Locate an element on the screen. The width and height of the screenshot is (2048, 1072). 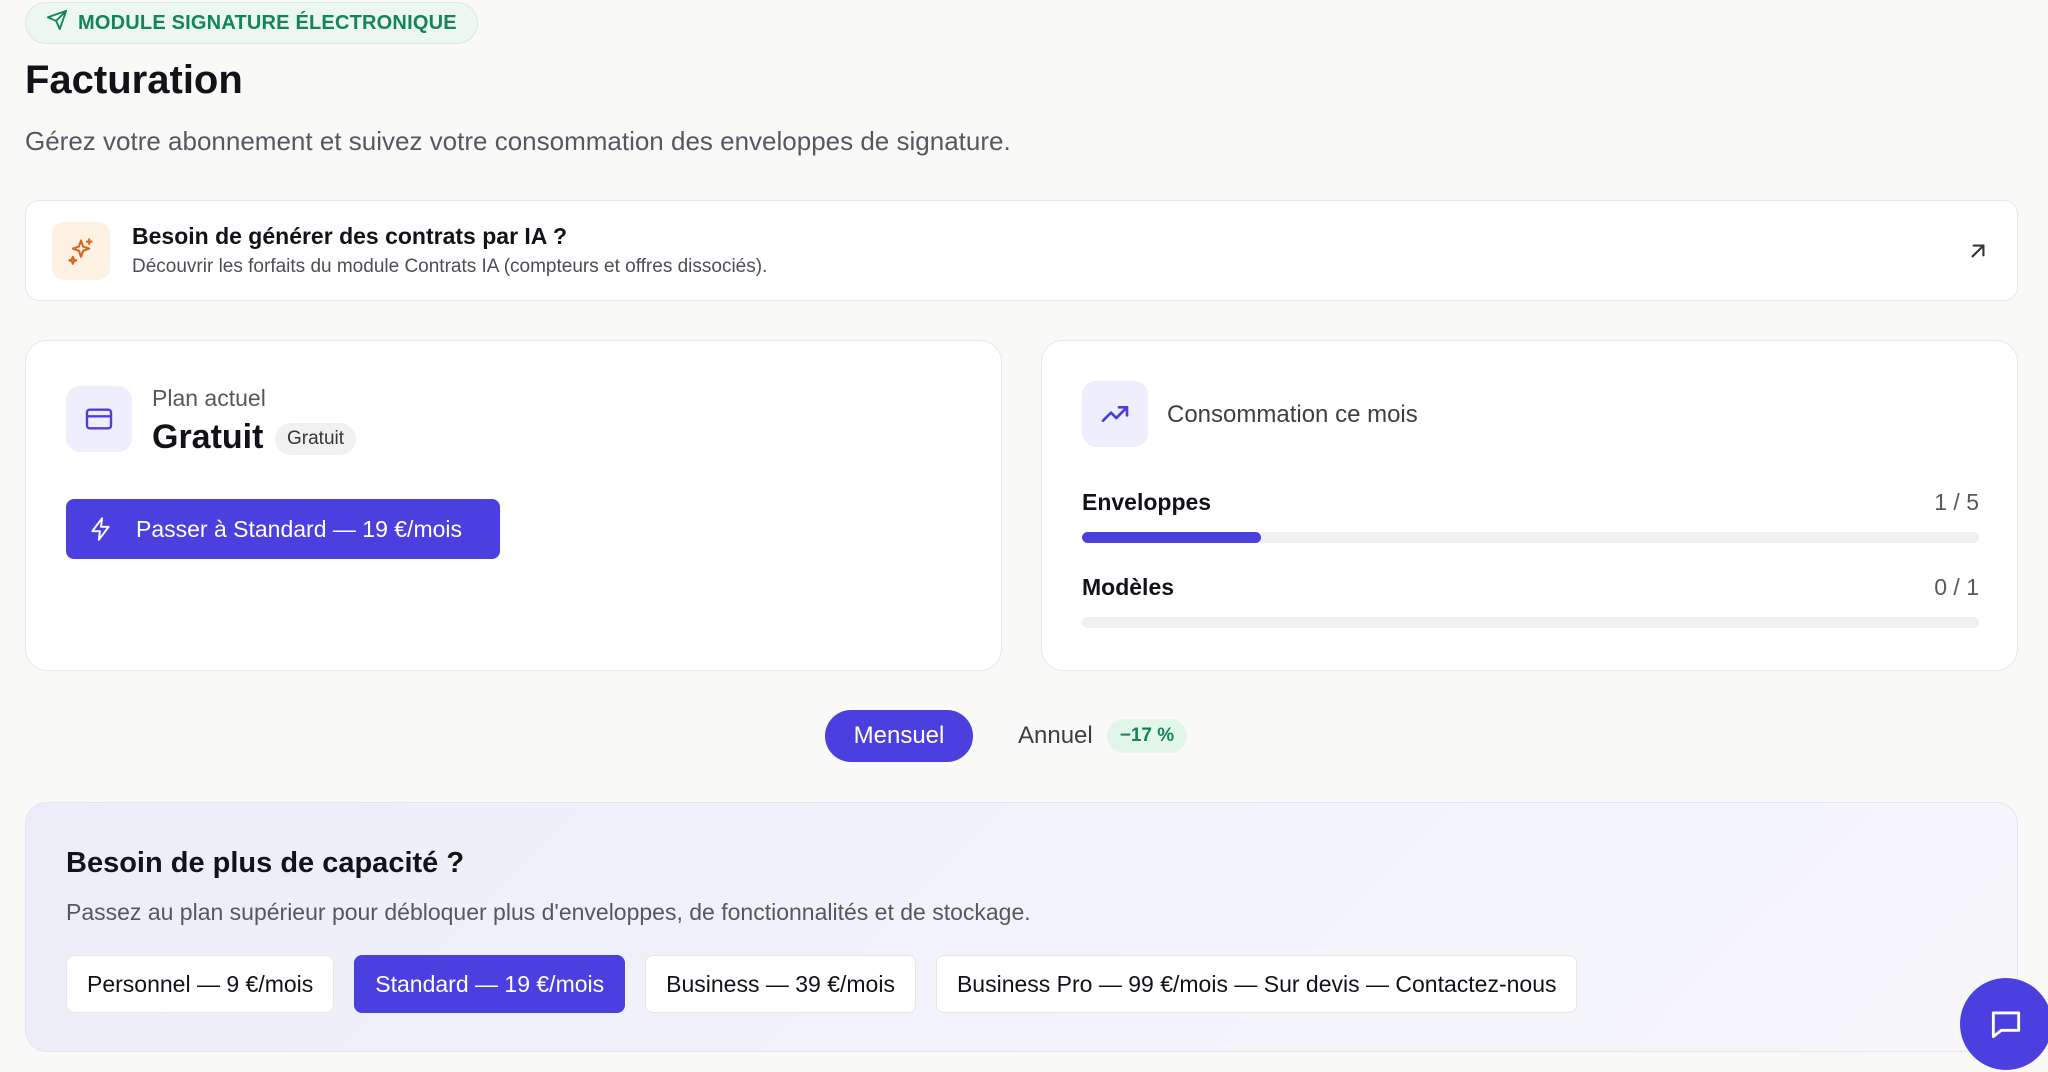
credit-card-icon is located at coordinates (99, 419).